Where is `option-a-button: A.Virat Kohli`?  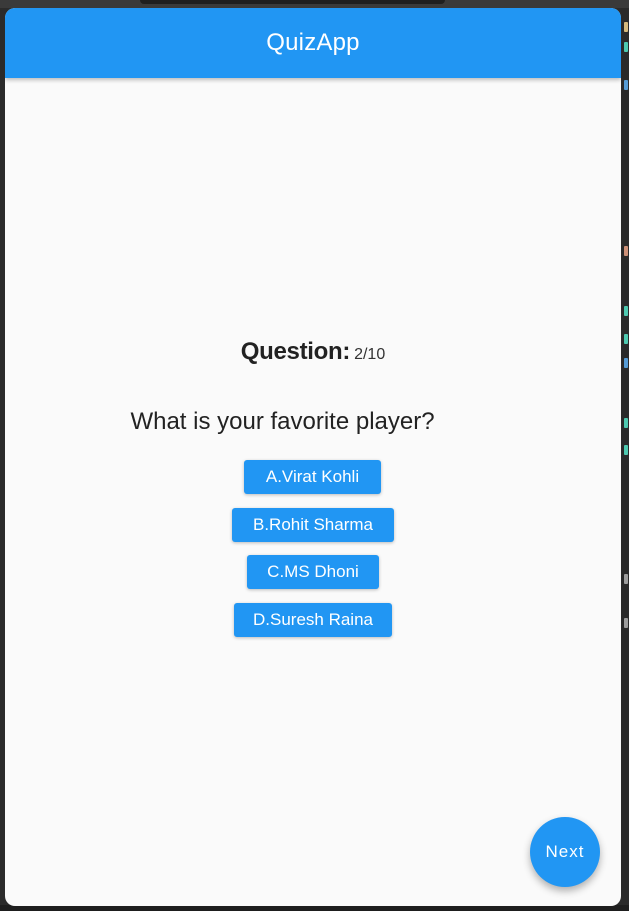 option-a-button: A.Virat Kohli is located at coordinates (312, 477).